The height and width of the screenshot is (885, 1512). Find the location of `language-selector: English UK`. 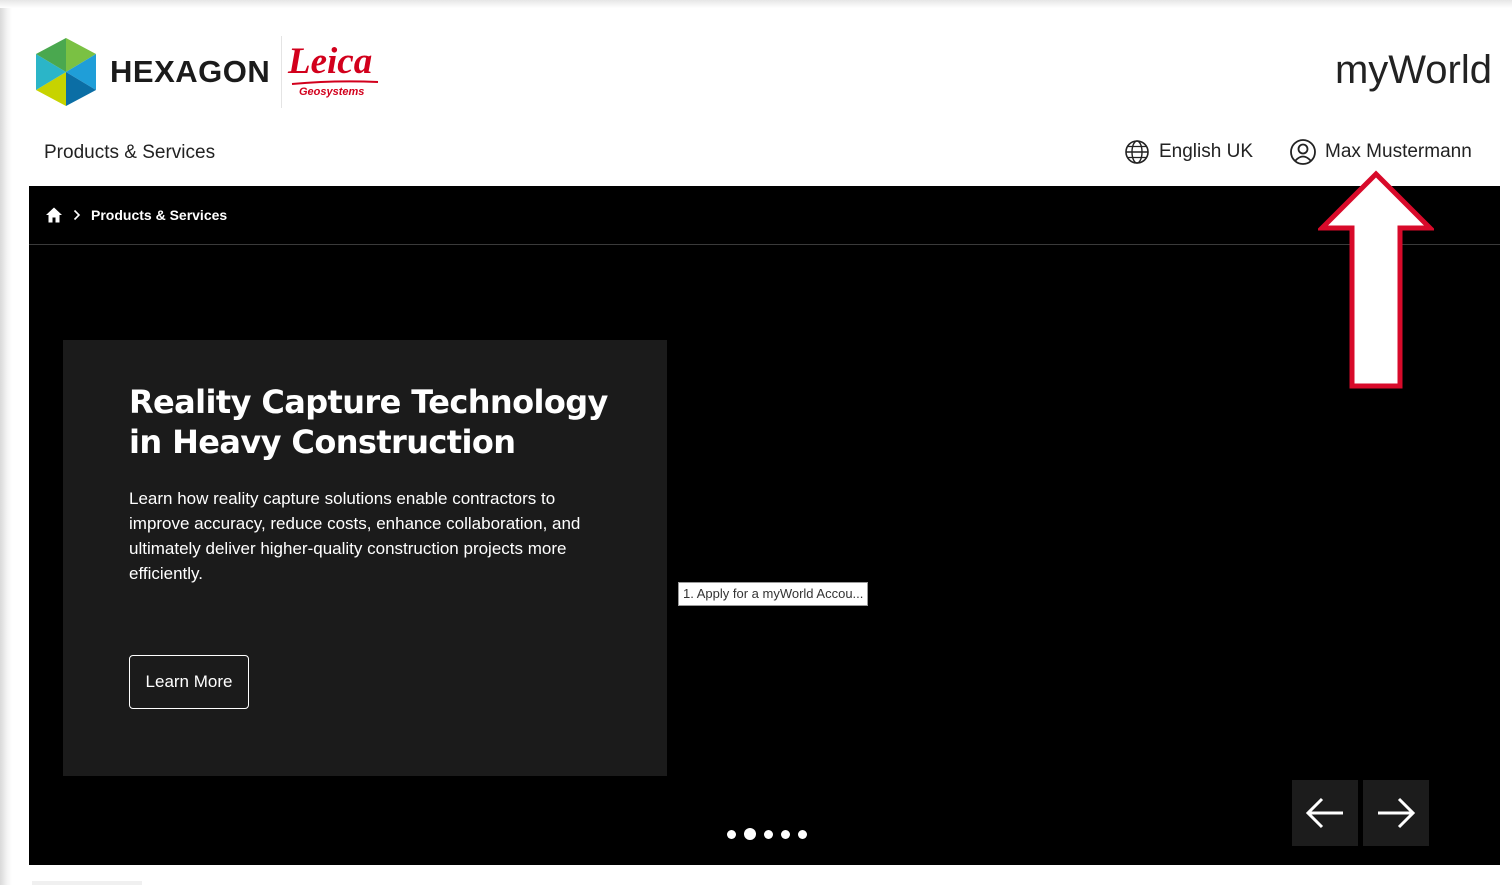

language-selector: English UK is located at coordinates (1188, 152).